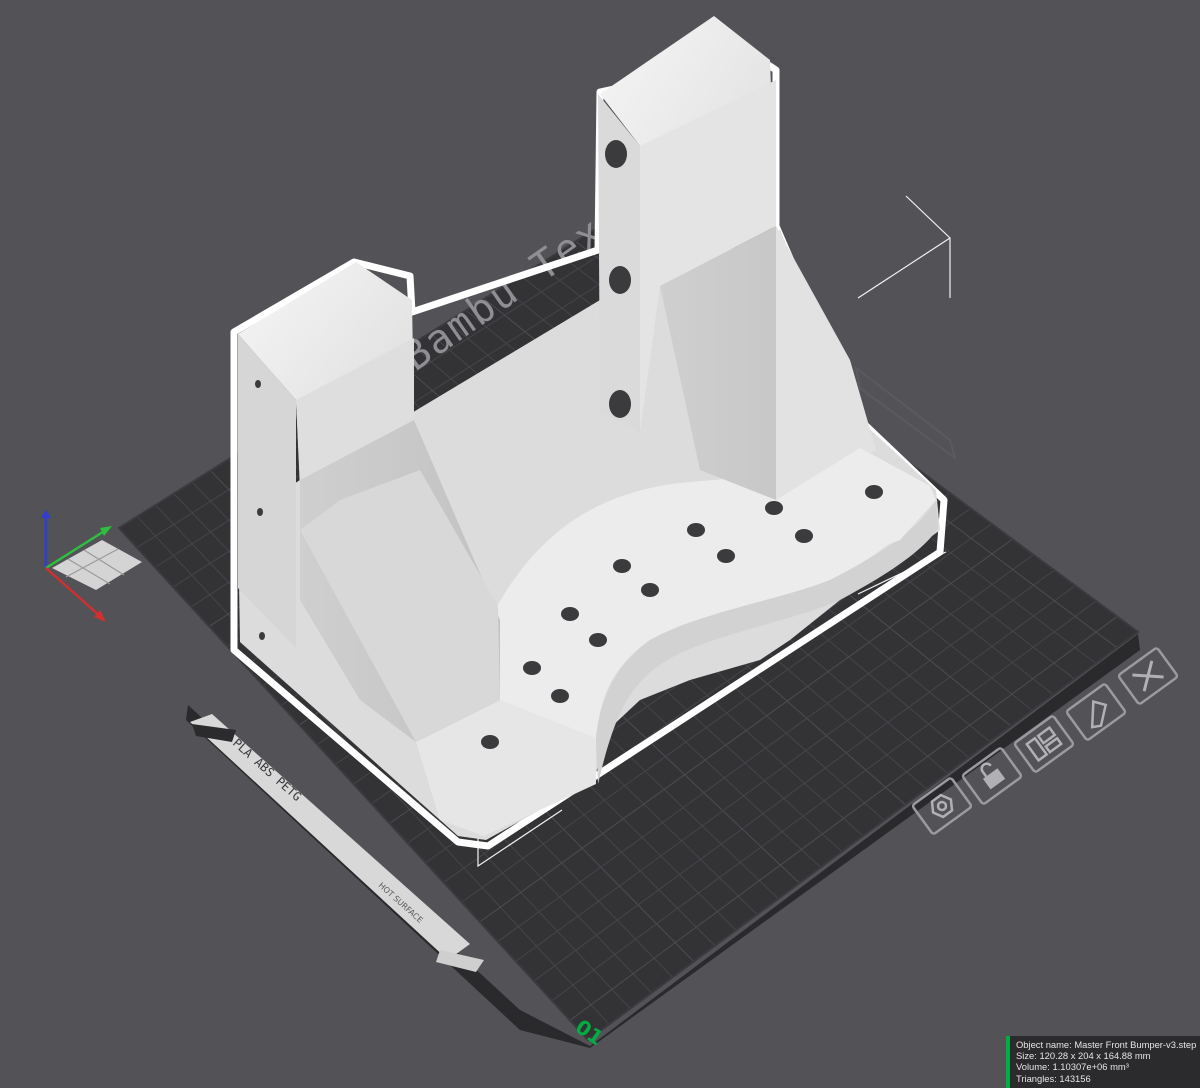  I want to click on object-size-text: Size: 120.28 x 204 x 164.88 mm, so click(1083, 1056).